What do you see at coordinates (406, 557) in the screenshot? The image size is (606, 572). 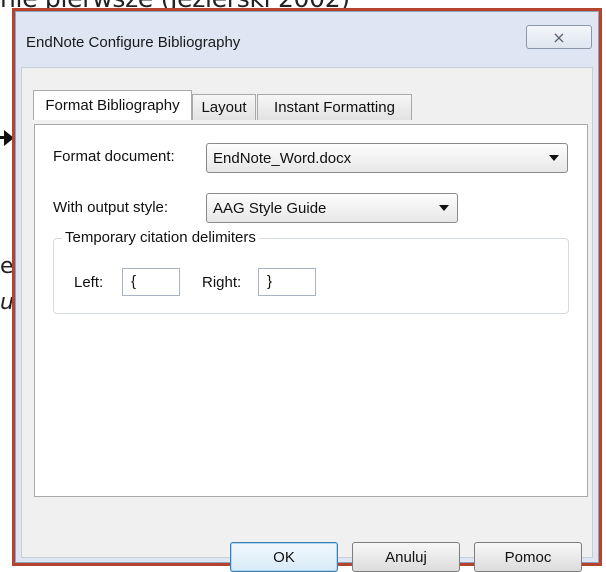 I see `cancel-button: Anuluj` at bounding box center [406, 557].